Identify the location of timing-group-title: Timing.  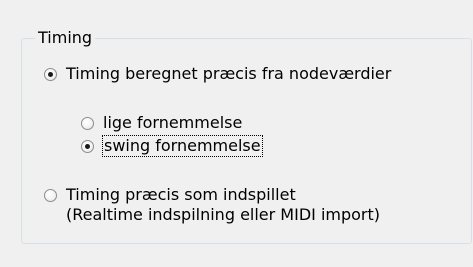
(65, 38).